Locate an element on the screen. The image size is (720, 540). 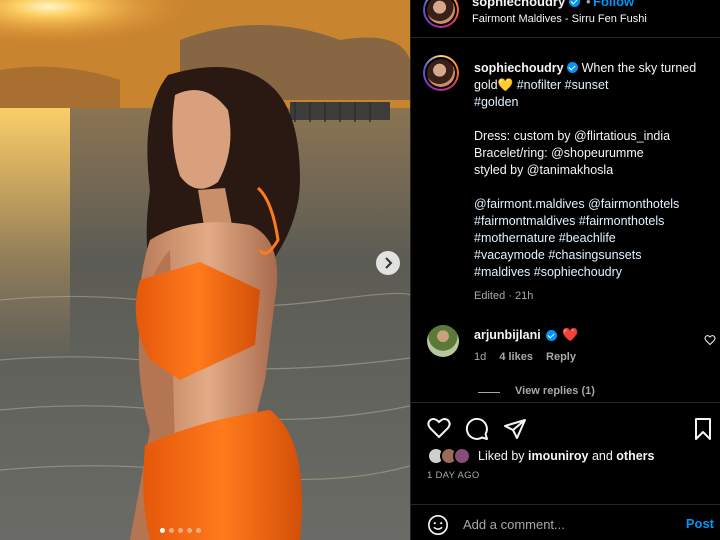
smiley-icon is located at coordinates (438, 525).